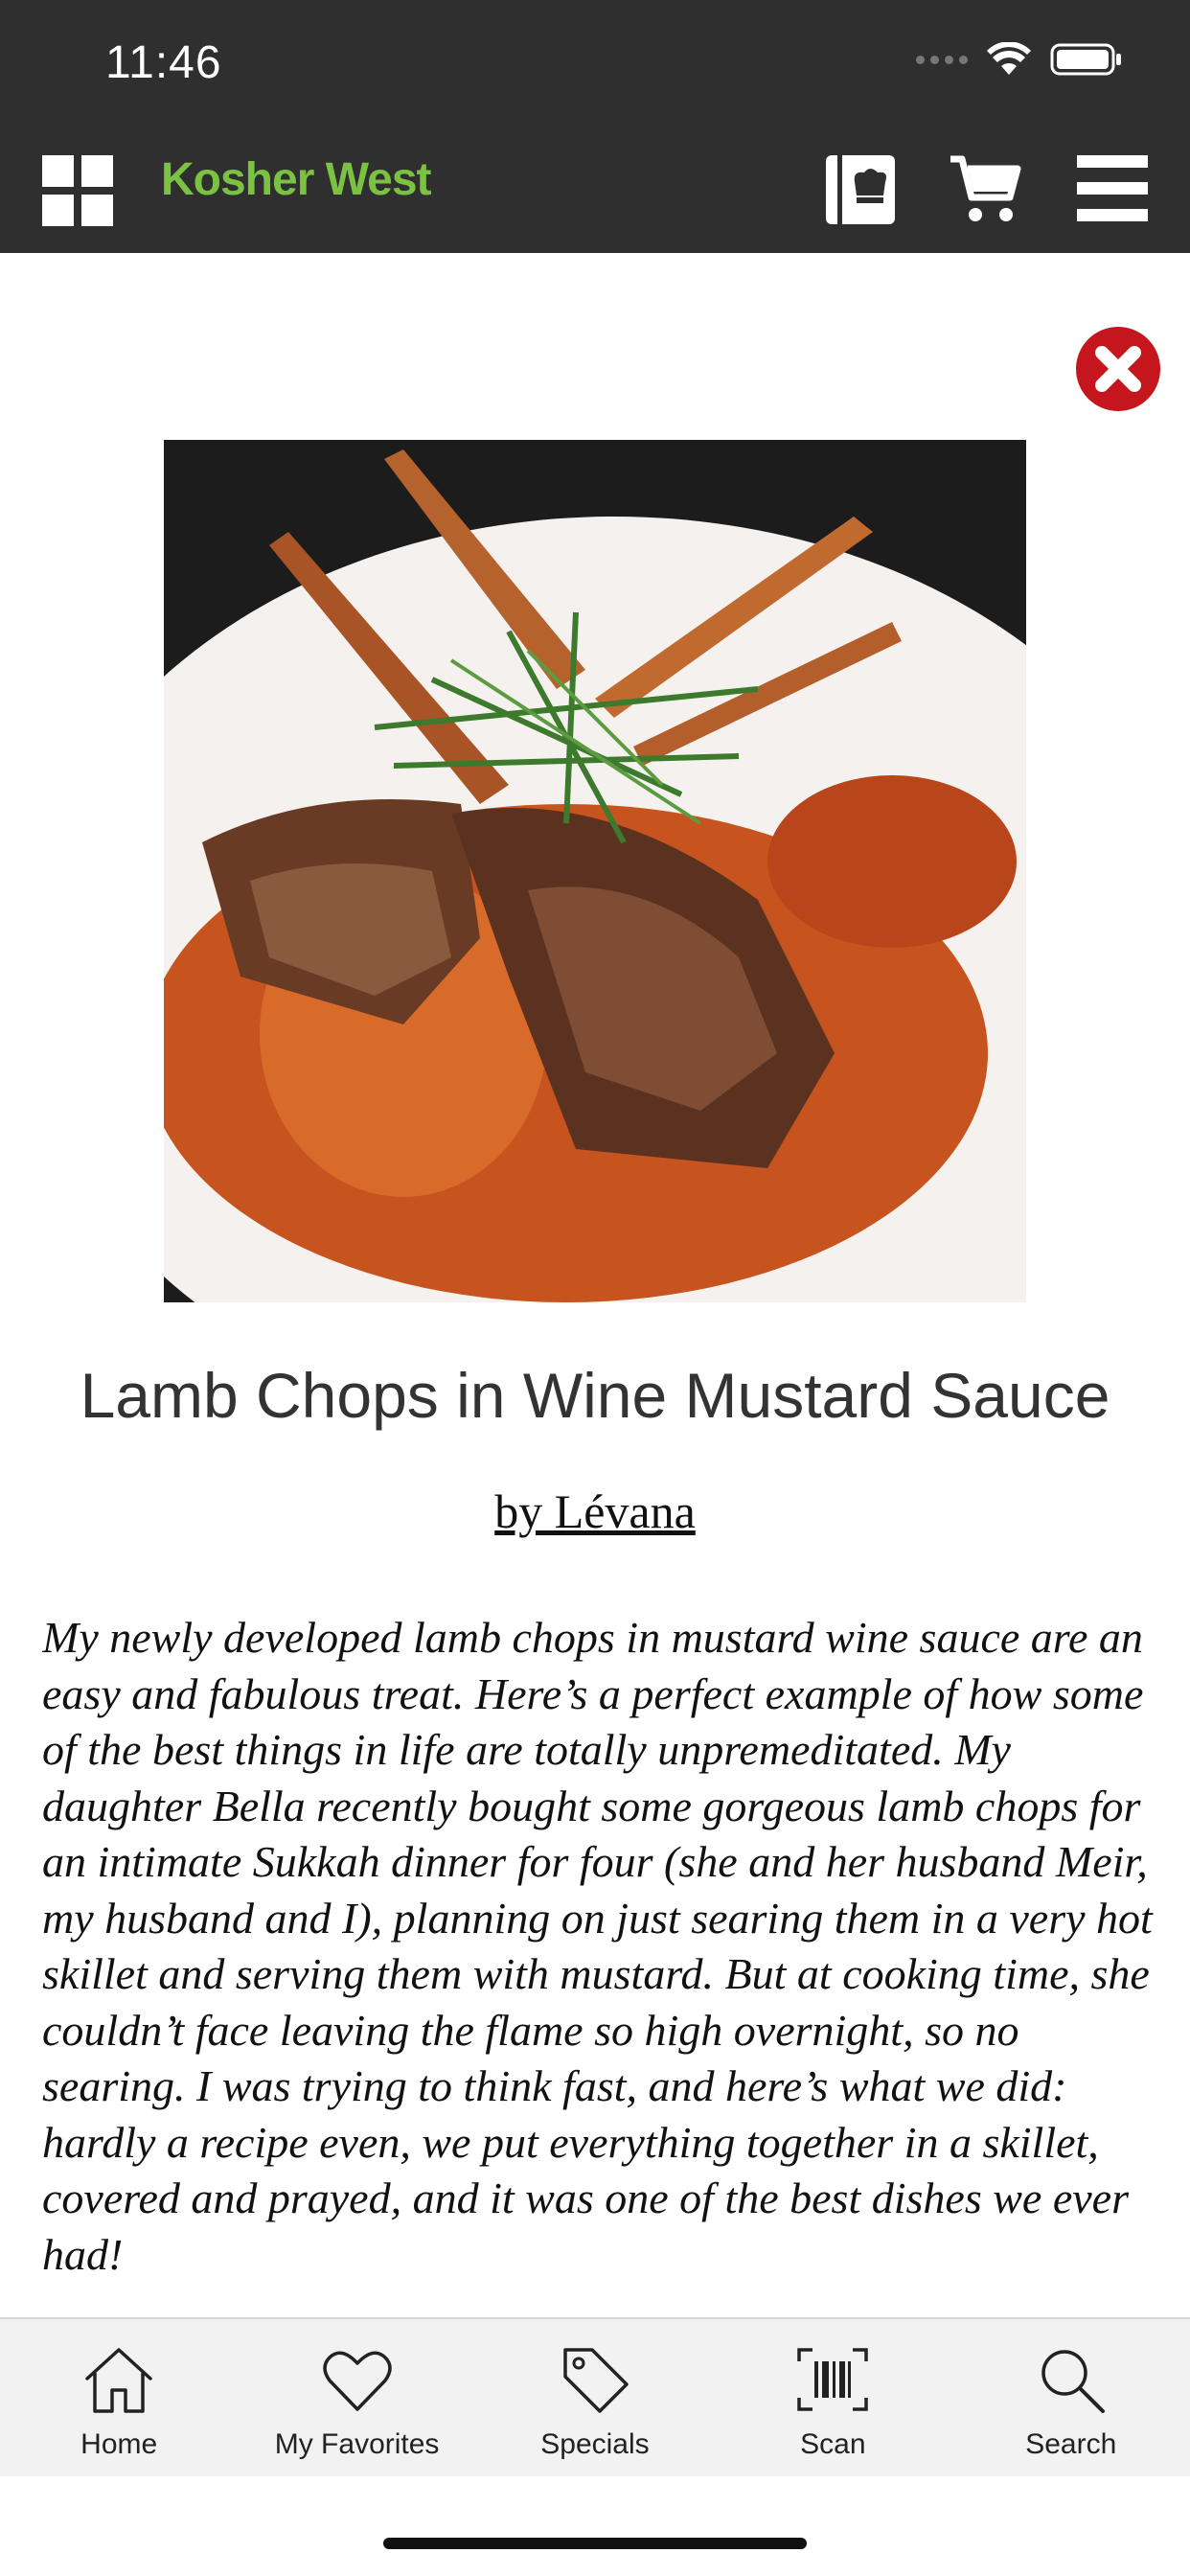 The width and height of the screenshot is (1190, 2576). I want to click on tag-icon, so click(596, 2380).